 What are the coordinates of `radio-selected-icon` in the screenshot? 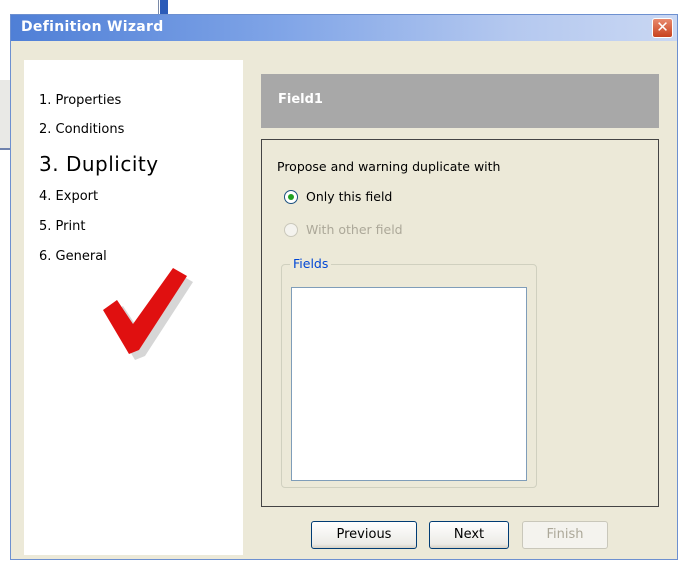 It's located at (291, 197).